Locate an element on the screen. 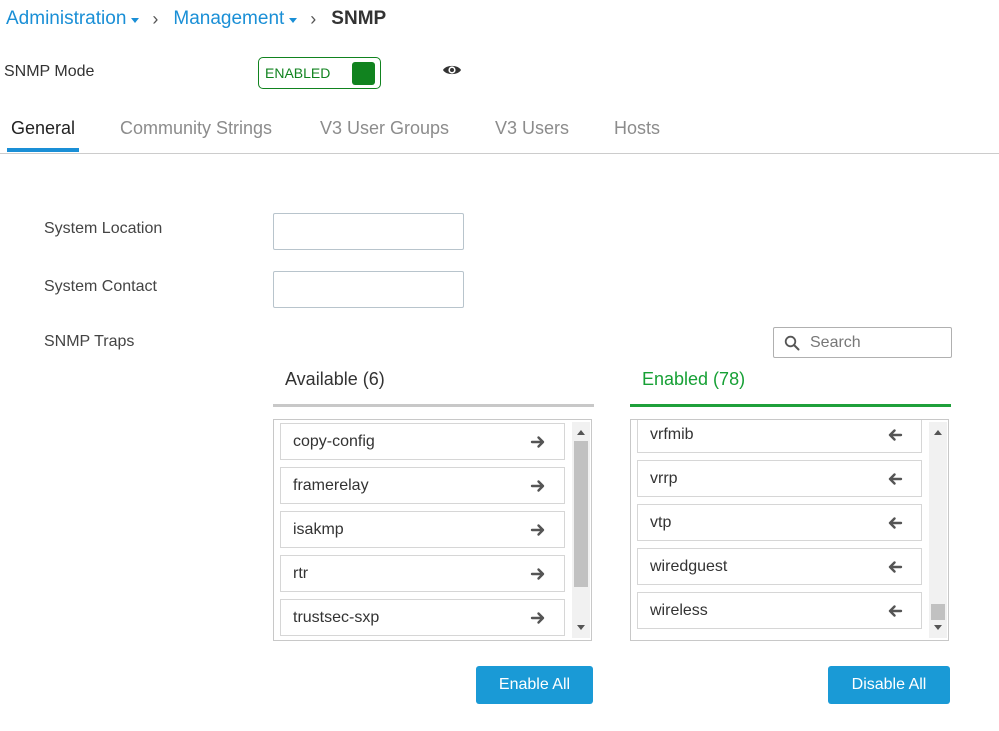  enabled-scrollbar is located at coordinates (938, 530).